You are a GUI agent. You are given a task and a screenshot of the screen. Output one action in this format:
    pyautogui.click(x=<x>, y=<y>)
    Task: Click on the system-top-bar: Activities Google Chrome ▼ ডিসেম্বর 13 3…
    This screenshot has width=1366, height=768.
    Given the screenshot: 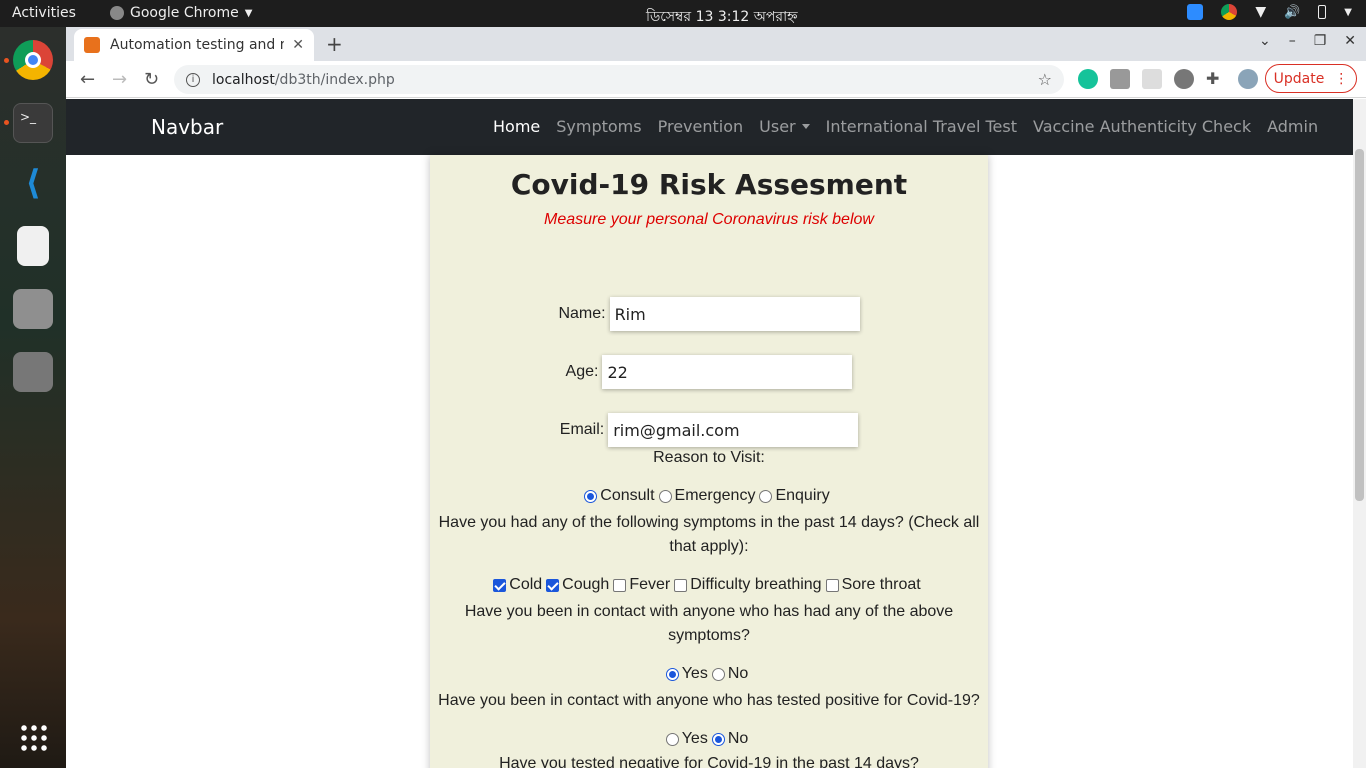 What is the action you would take?
    pyautogui.click(x=683, y=13)
    